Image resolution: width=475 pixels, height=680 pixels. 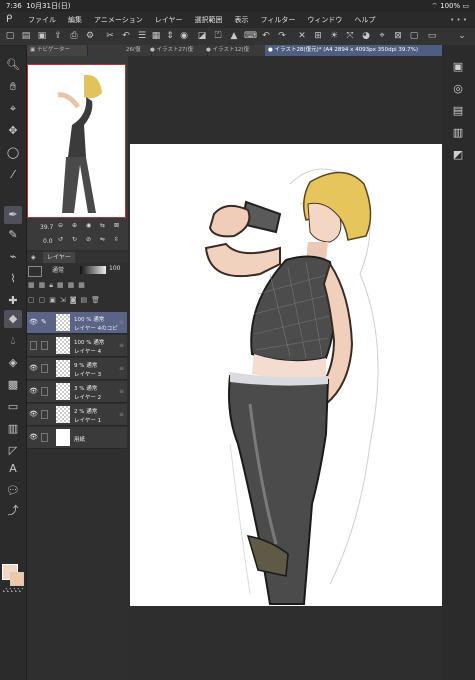 What do you see at coordinates (236, 50) in the screenshot?
I see `tab-doc-12: ● イラスト12(復` at bounding box center [236, 50].